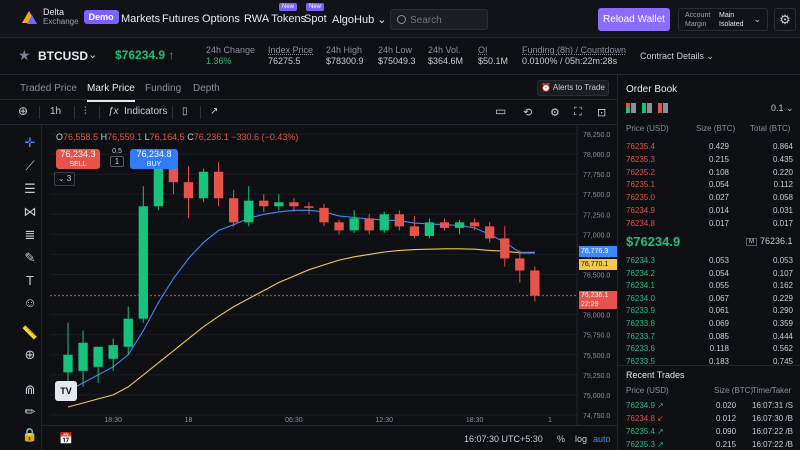  Describe the element at coordinates (561, 439) in the screenshot. I see `percent-scale-toggle: %` at that location.